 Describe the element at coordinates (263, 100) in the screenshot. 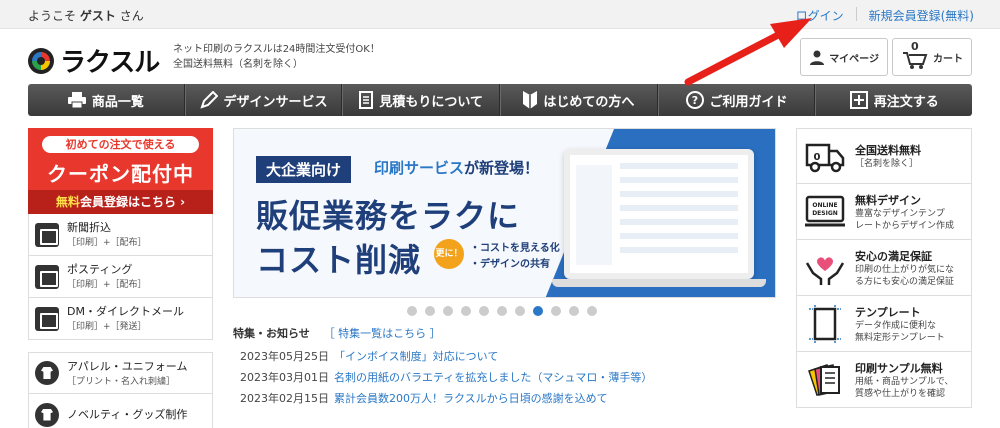

I see `nav-design-service: デザインサービス` at that location.